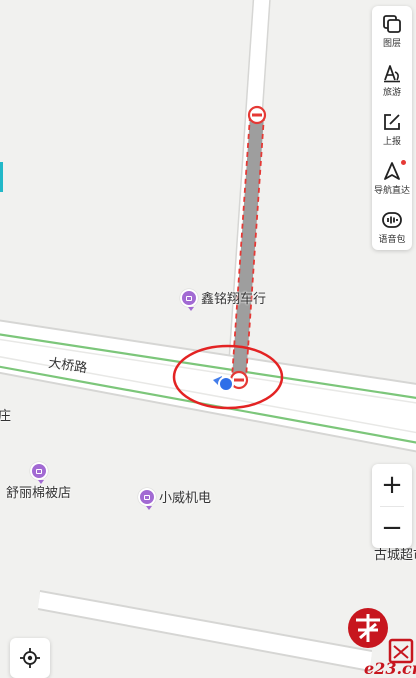 This screenshot has height=678, width=416. I want to click on poi-car-dealer: 鑫铭翔车行, so click(223, 299).